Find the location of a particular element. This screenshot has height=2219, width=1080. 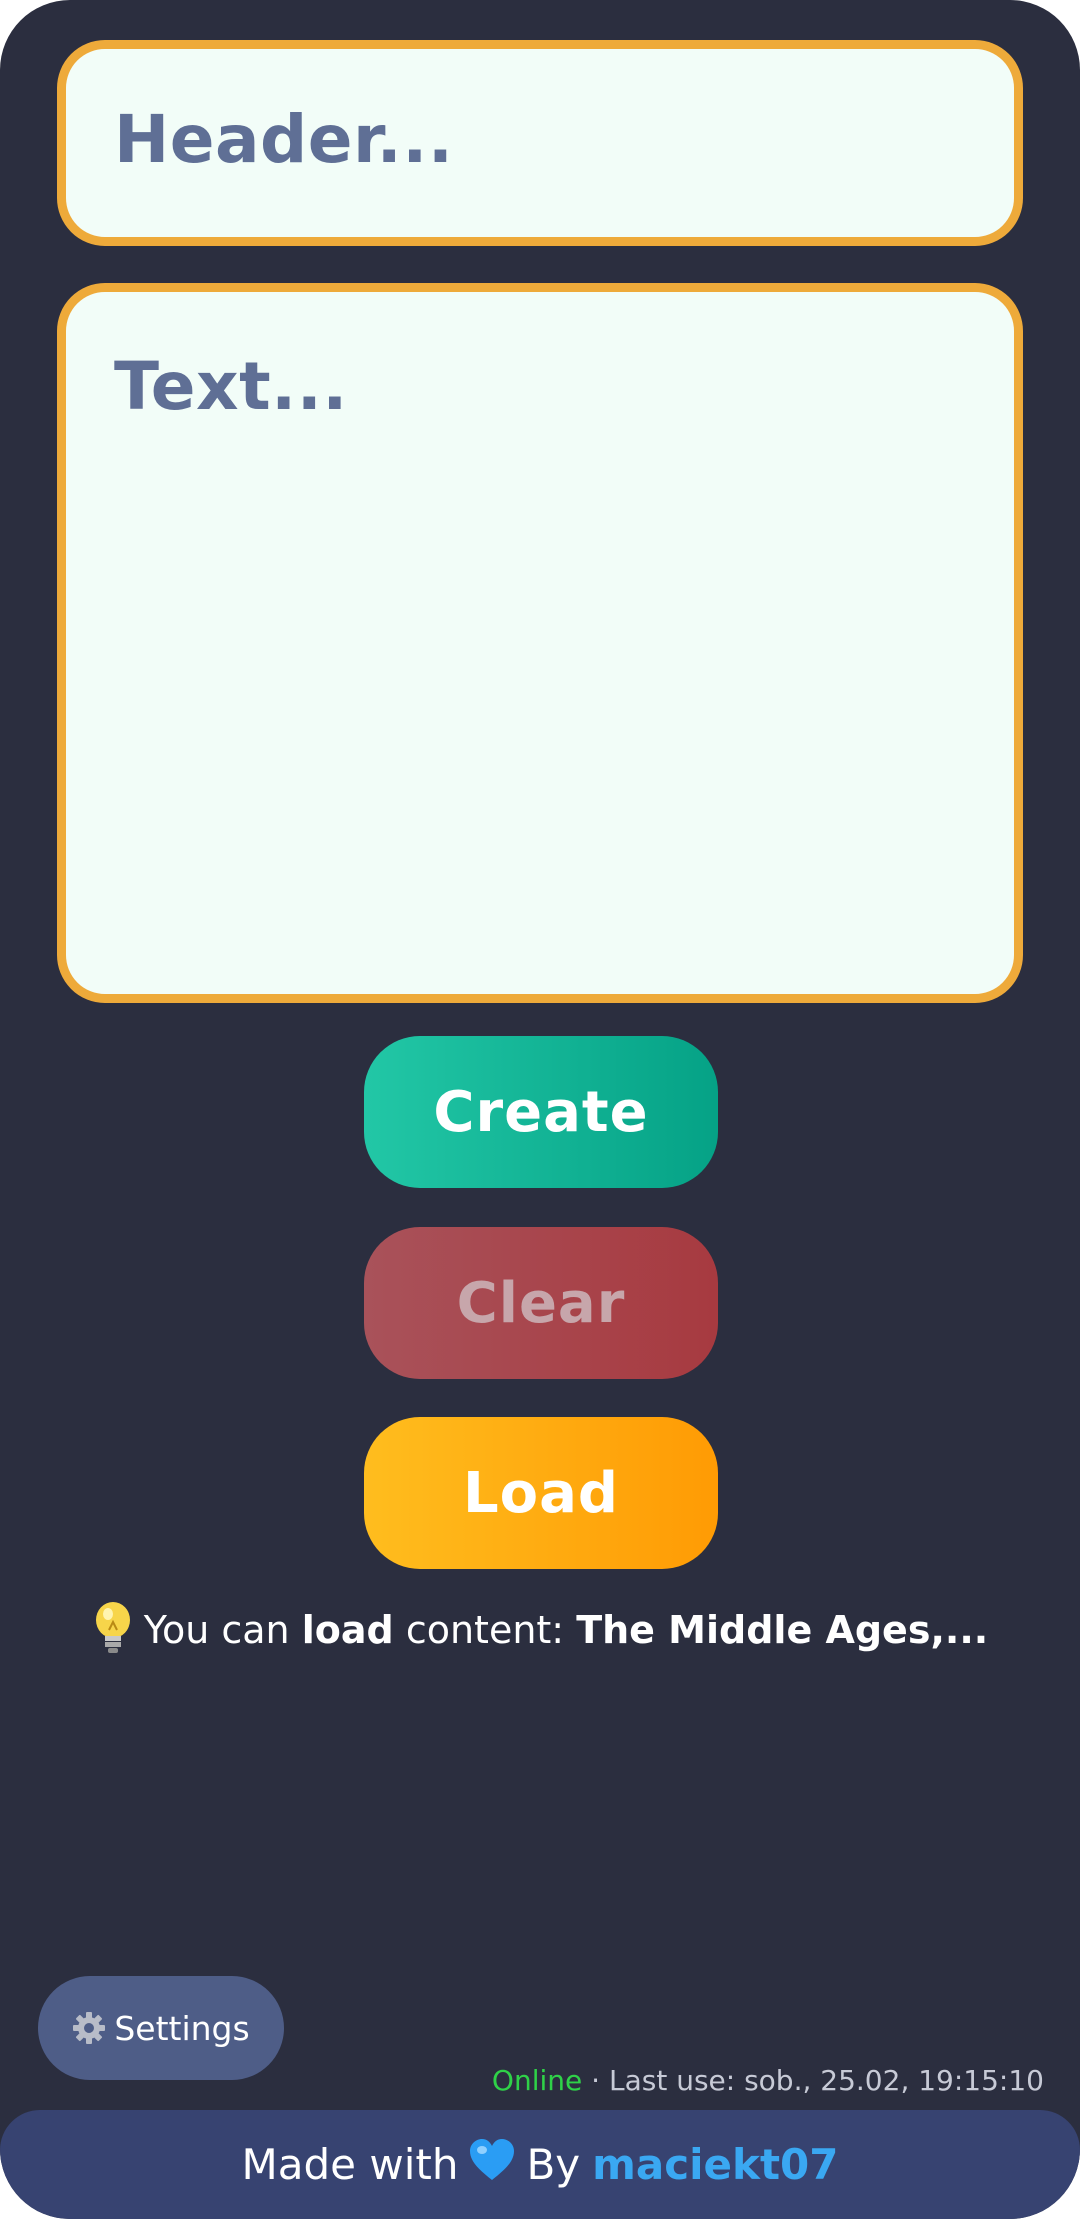

load-button: Load is located at coordinates (541, 1493).